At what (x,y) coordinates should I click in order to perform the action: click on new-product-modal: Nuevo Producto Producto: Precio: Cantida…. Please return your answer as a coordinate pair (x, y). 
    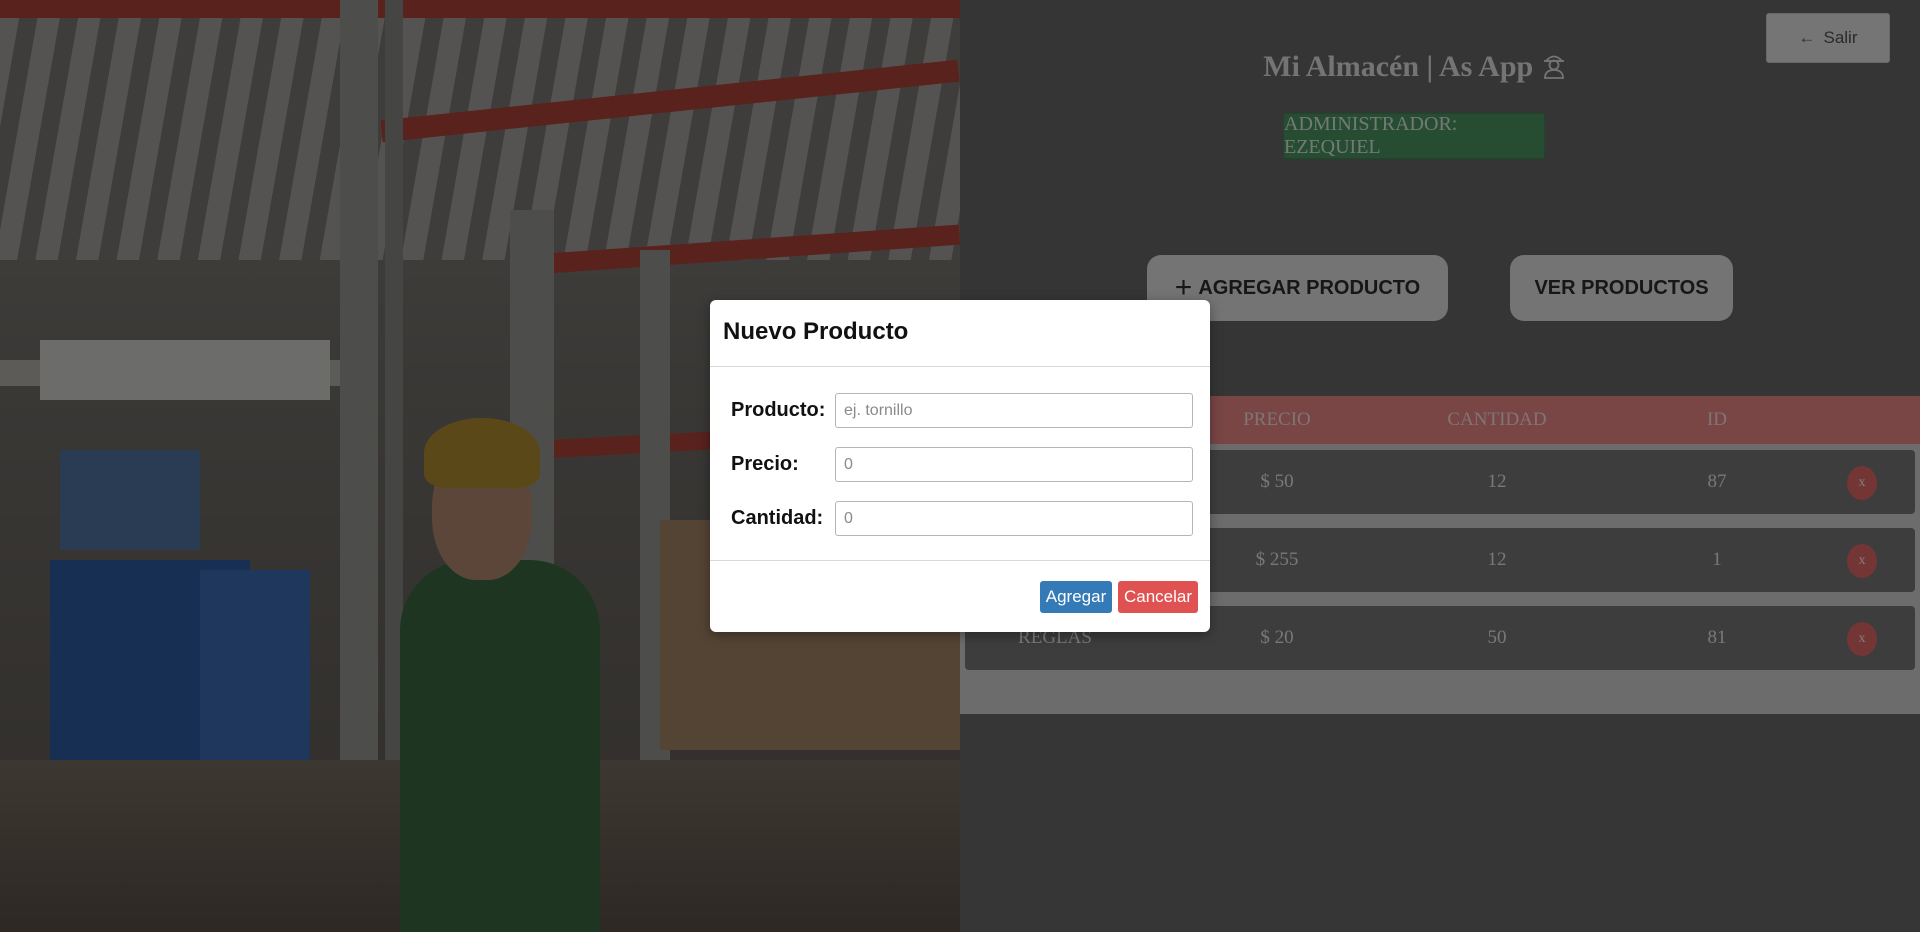
    Looking at the image, I should click on (960, 466).